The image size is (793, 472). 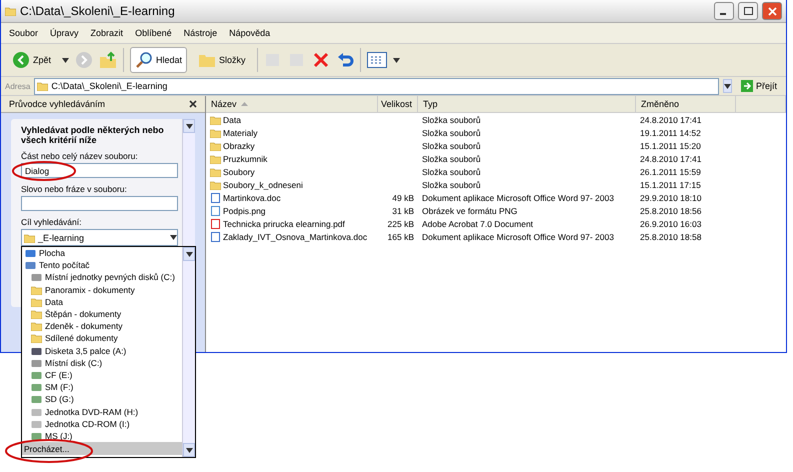 What do you see at coordinates (292, 132) in the screenshot?
I see `file-name-cell: Materialy` at bounding box center [292, 132].